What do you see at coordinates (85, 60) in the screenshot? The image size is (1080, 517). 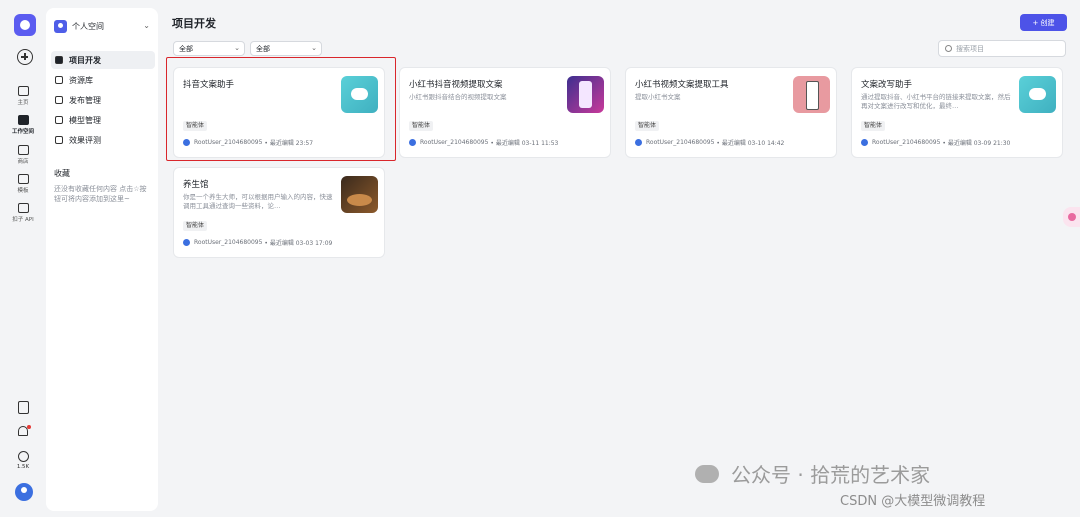 I see `sidebar-item-label: 项目开发` at bounding box center [85, 60].